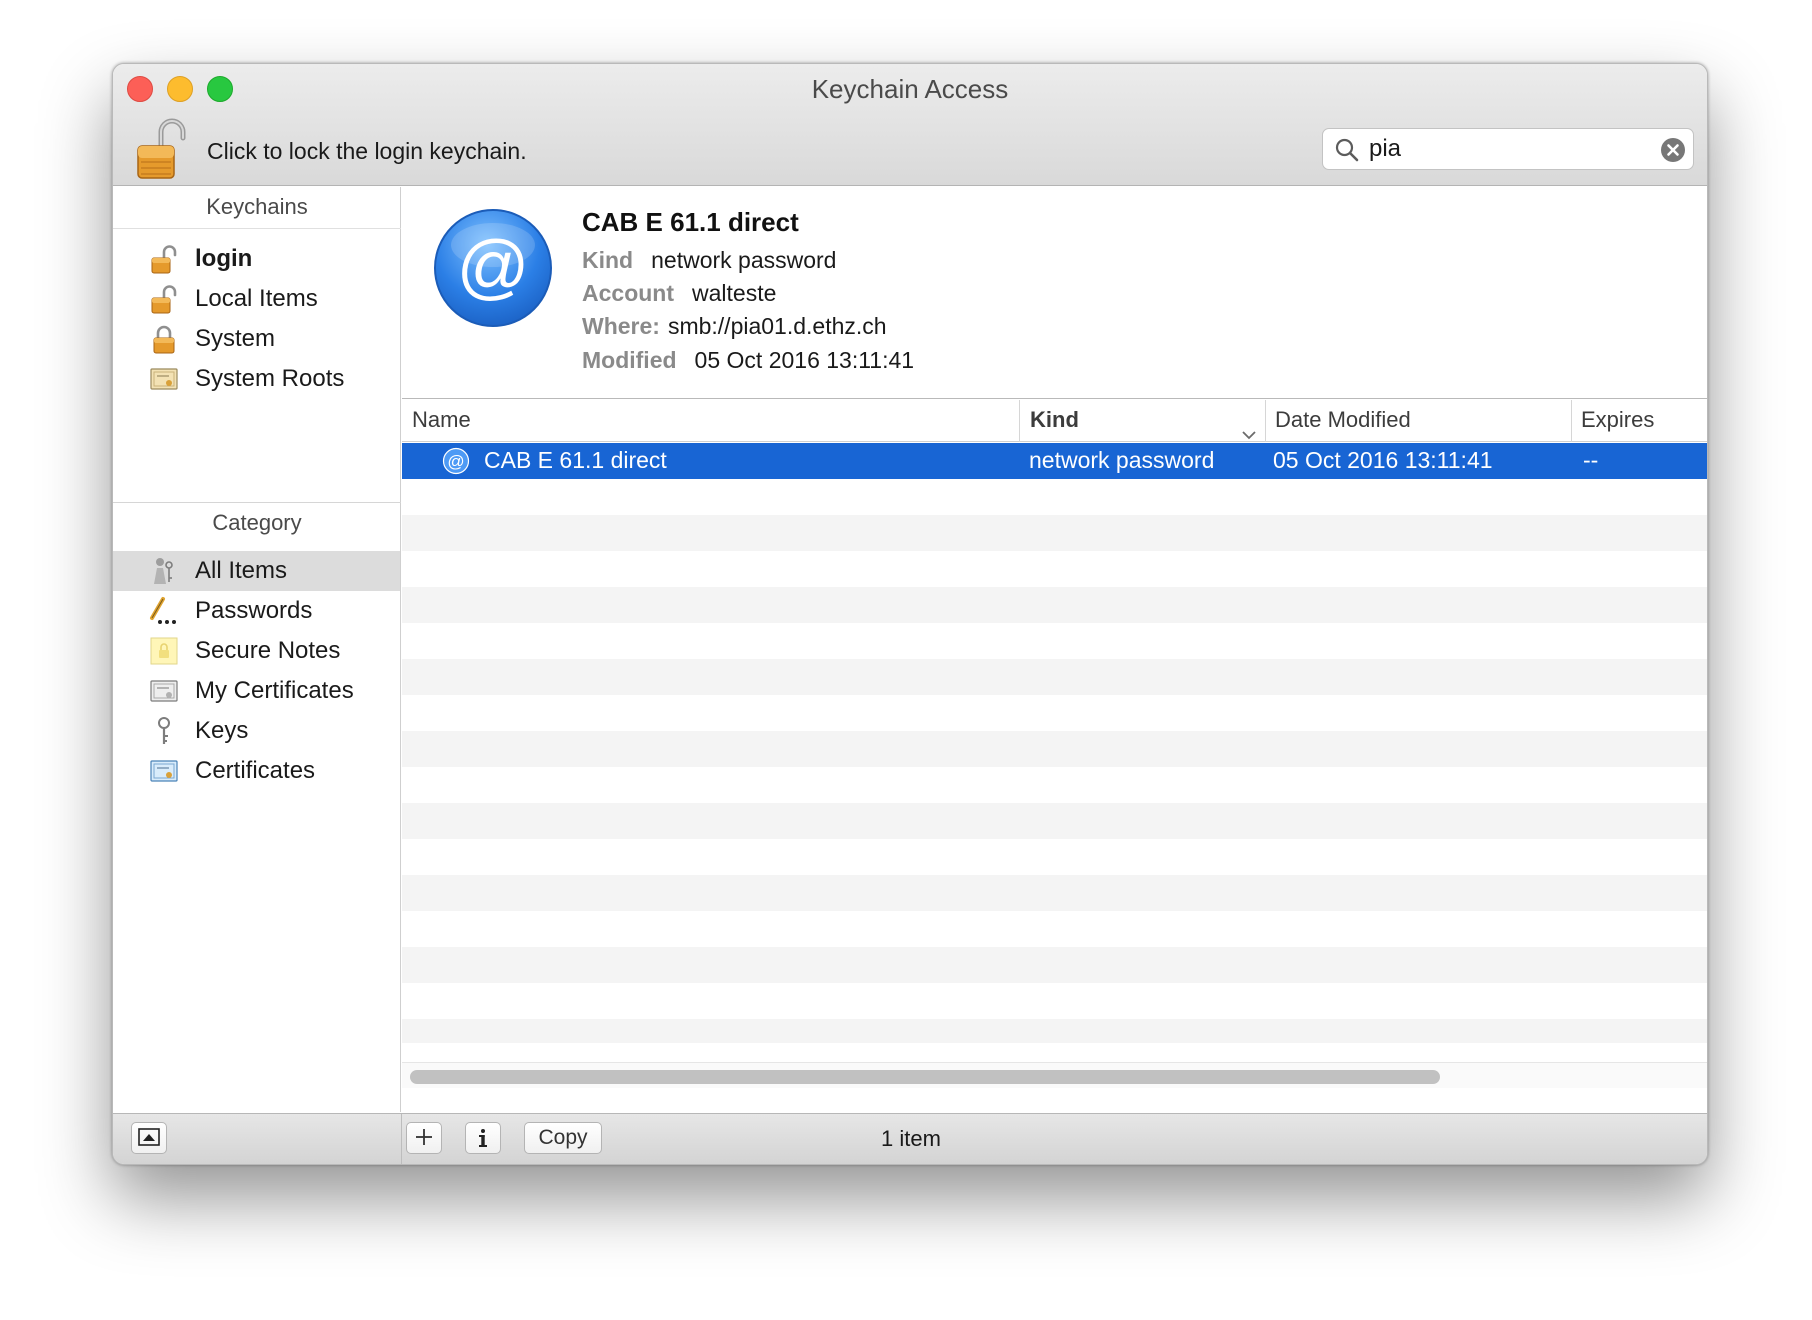 The width and height of the screenshot is (1812, 1320). What do you see at coordinates (804, 360) in the screenshot?
I see `detail-value: 05 Oct 2016 13:11:41` at bounding box center [804, 360].